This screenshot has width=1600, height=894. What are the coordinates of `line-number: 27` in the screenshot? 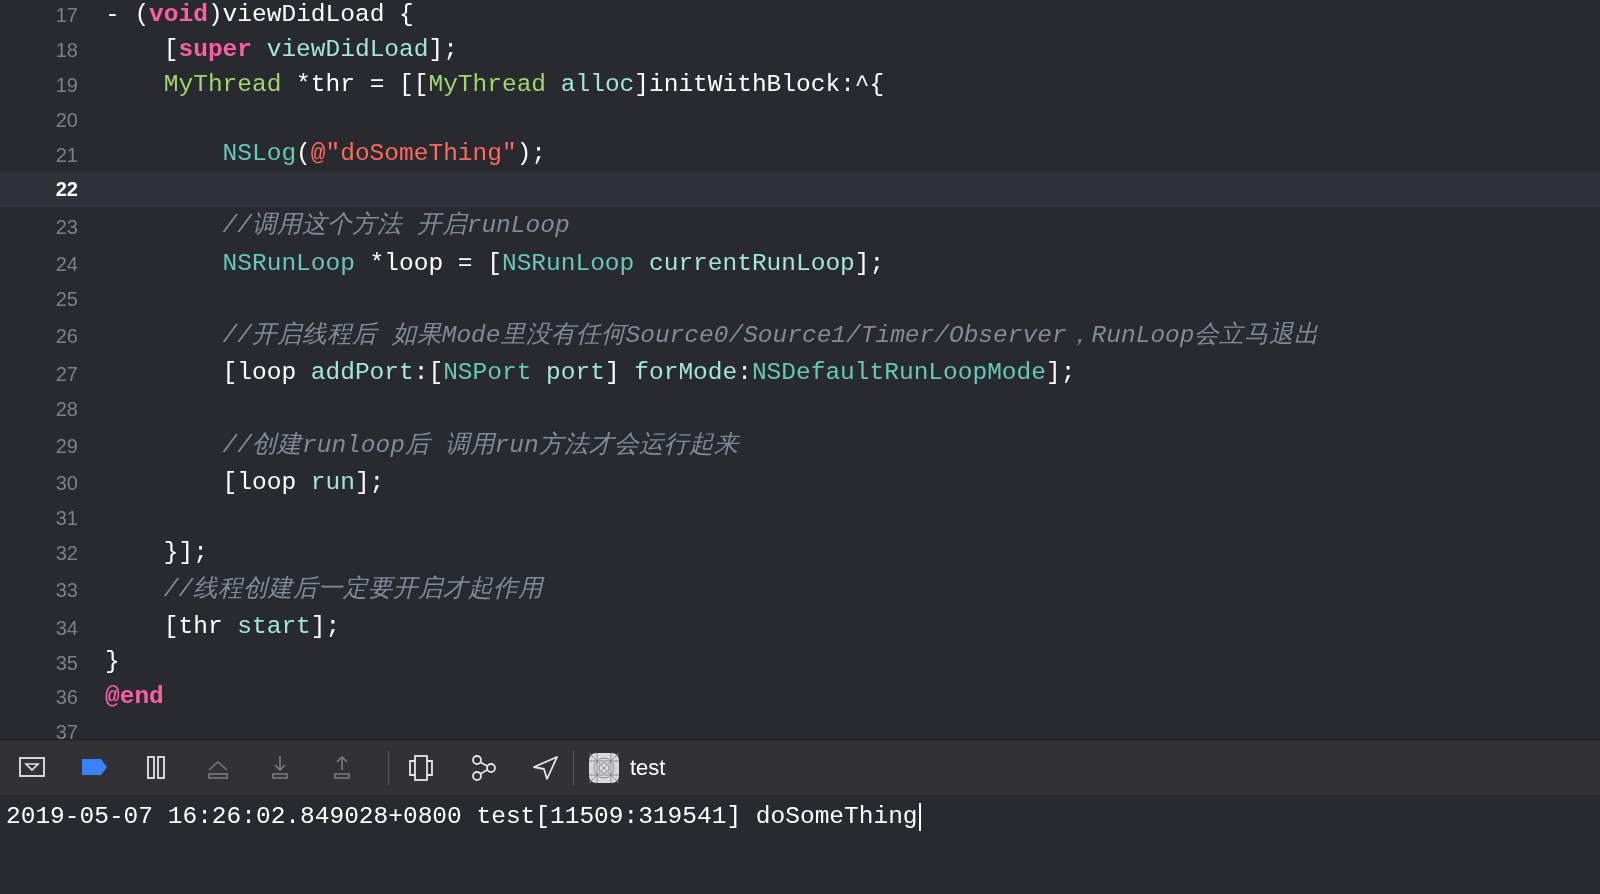 It's located at (66, 374).